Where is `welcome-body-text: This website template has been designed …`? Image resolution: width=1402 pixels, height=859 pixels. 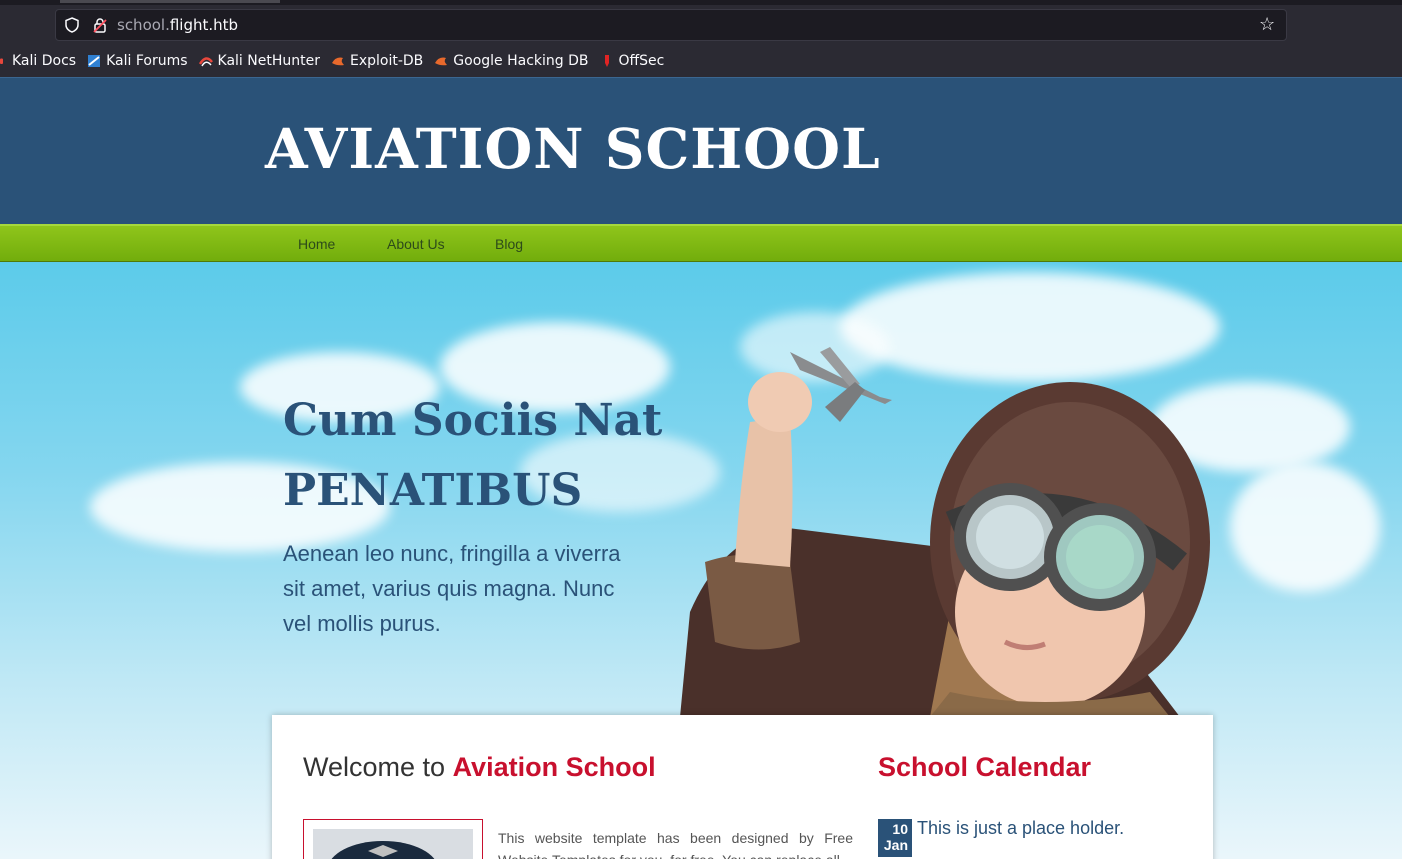
welcome-body-text: This website template has been designed … is located at coordinates (675, 844).